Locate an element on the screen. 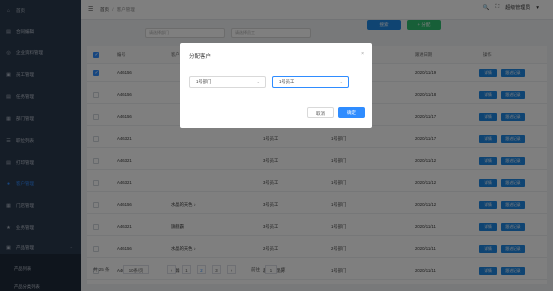 The image size is (553, 291). dialog-title: 分配客户 is located at coordinates (200, 57).